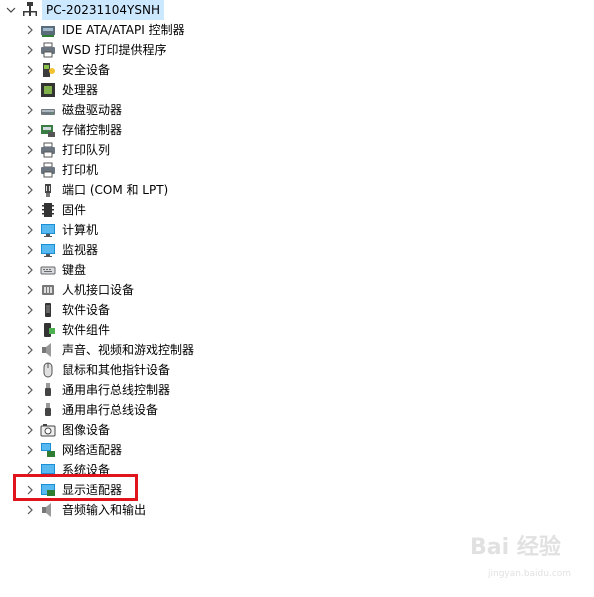 The width and height of the screenshot is (594, 597). I want to click on tree-item-label: 软件组件, so click(86, 330).